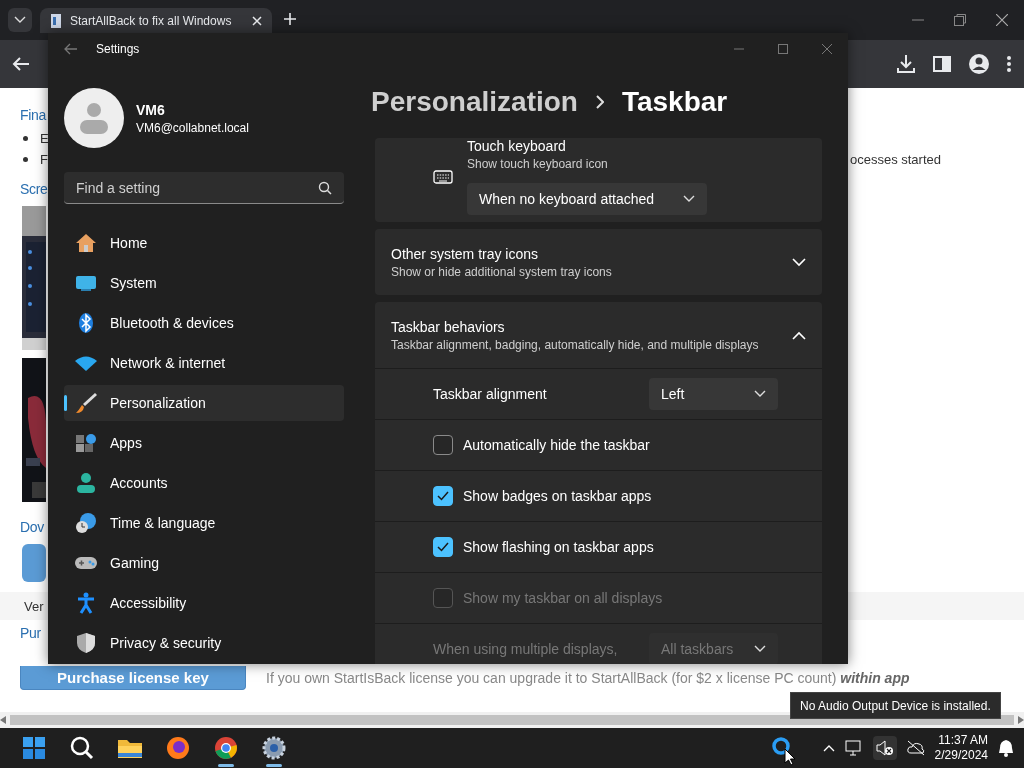 The width and height of the screenshot is (1024, 768). I want to click on nav-item: Accounts, so click(204, 483).